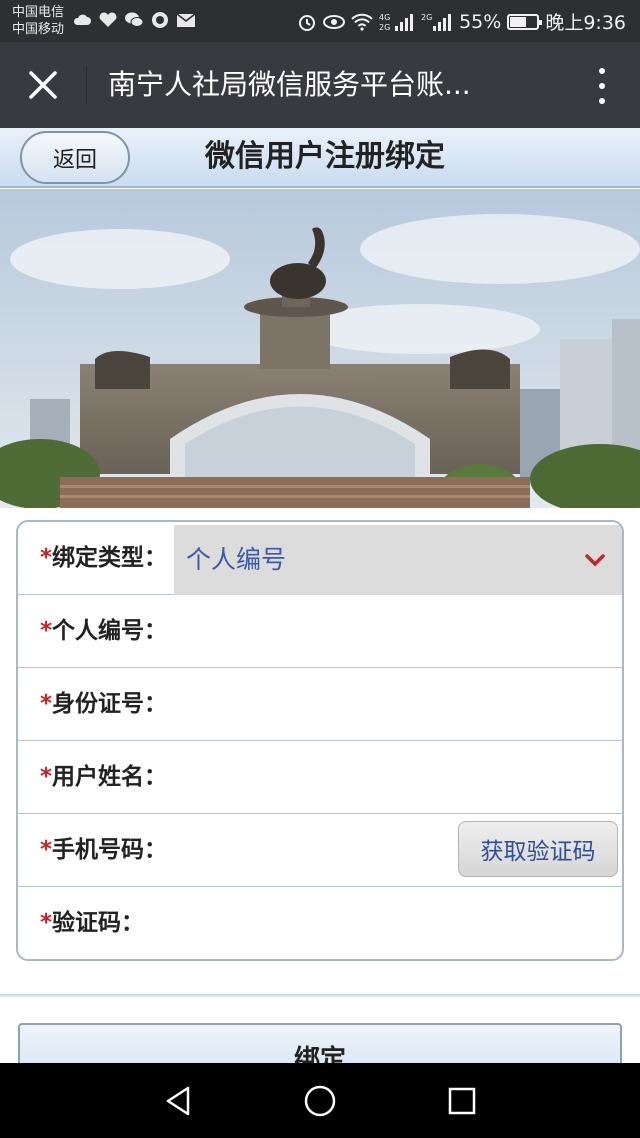 The width and height of the screenshot is (640, 1138). I want to click on status-right: 4G 2G 2G 55% 晚上9:36, so click(461, 21).